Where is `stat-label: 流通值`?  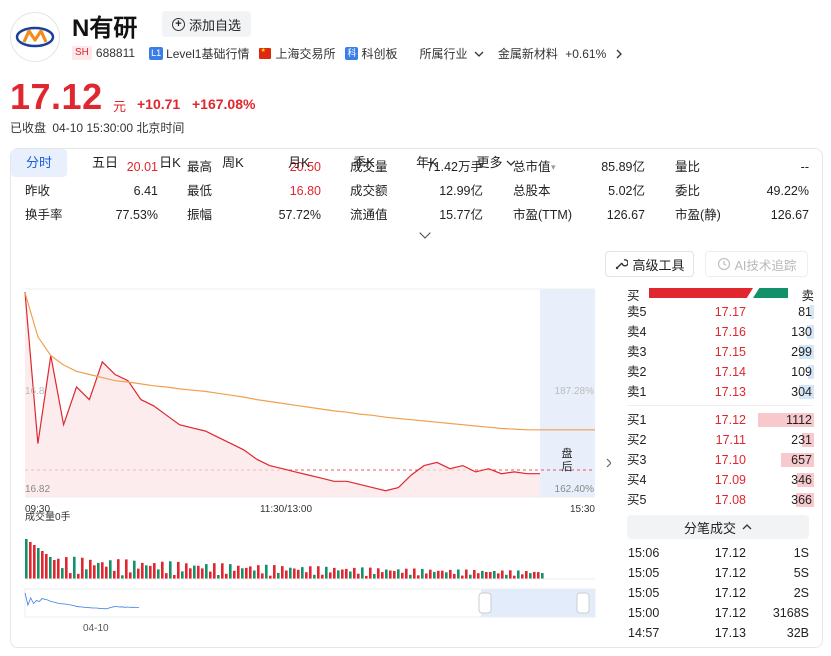 stat-label: 流通值 is located at coordinates (369, 215).